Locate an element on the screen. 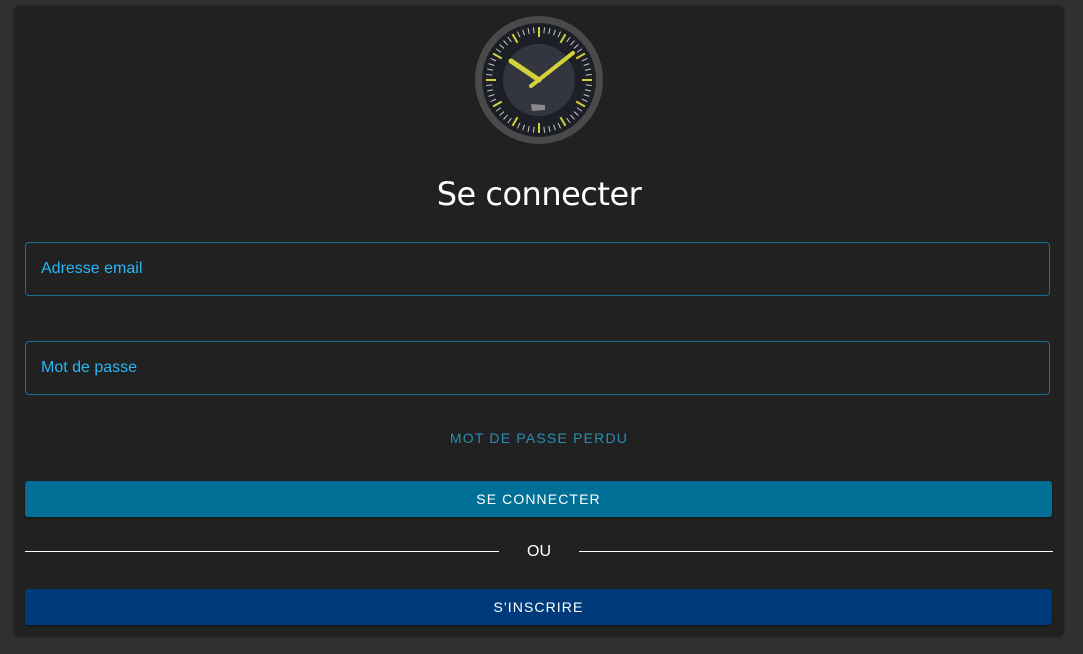 Image resolution: width=1083 pixels, height=654 pixels. register-button: S'INSCRIRE is located at coordinates (538, 607).